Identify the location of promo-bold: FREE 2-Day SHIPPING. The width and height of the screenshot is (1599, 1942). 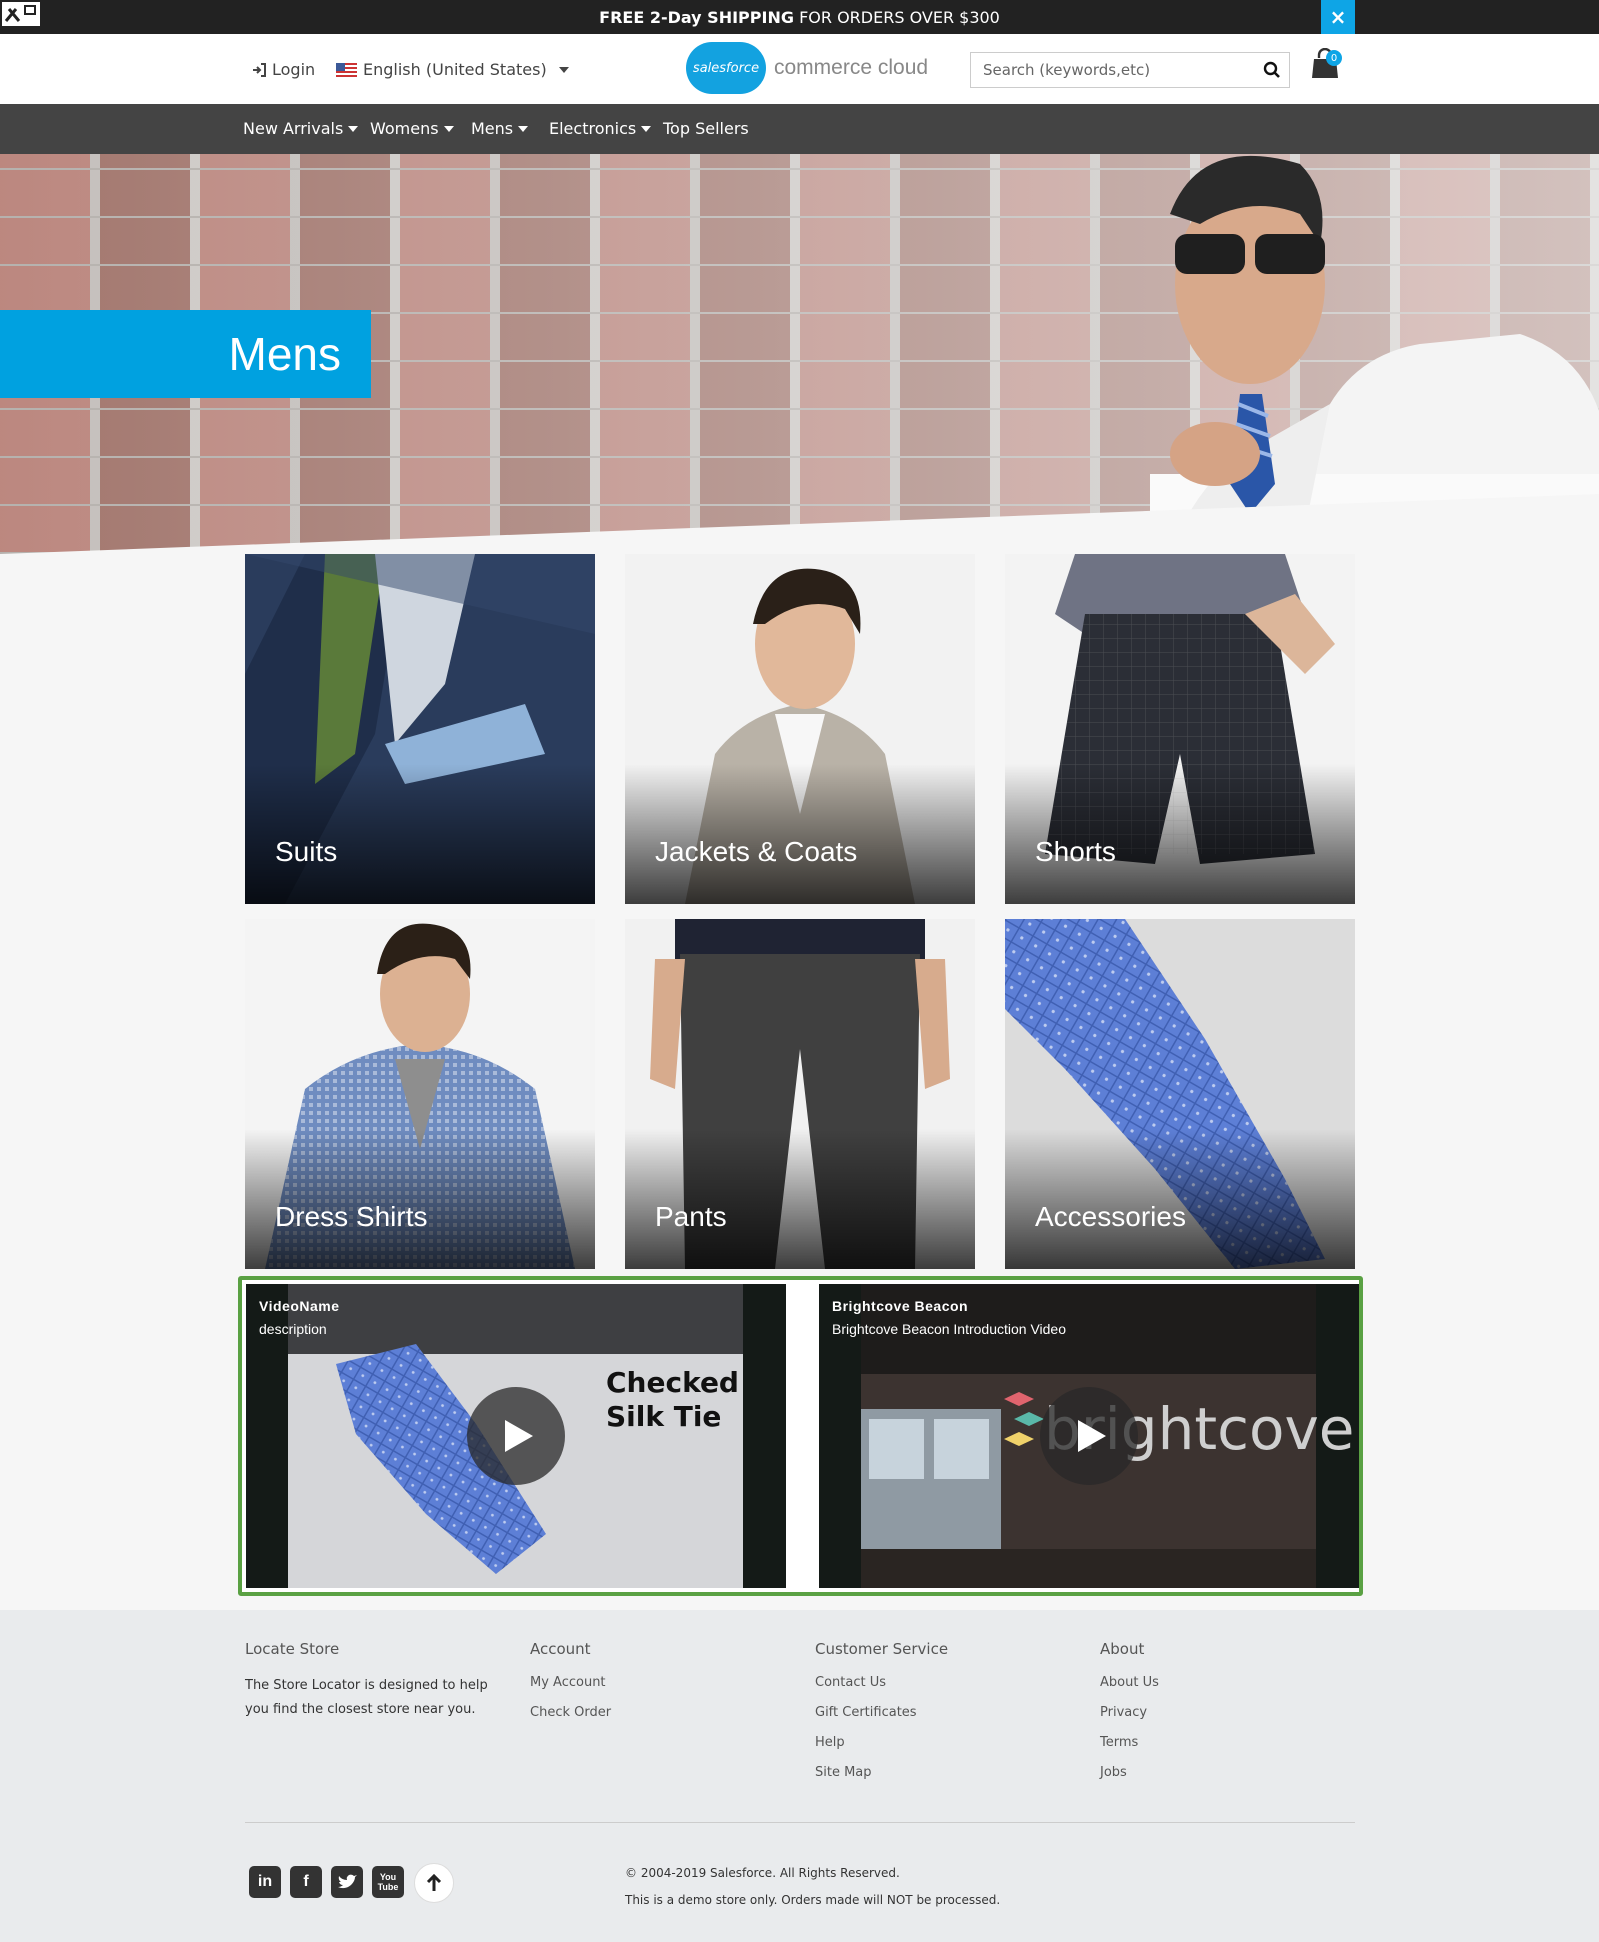
(696, 17).